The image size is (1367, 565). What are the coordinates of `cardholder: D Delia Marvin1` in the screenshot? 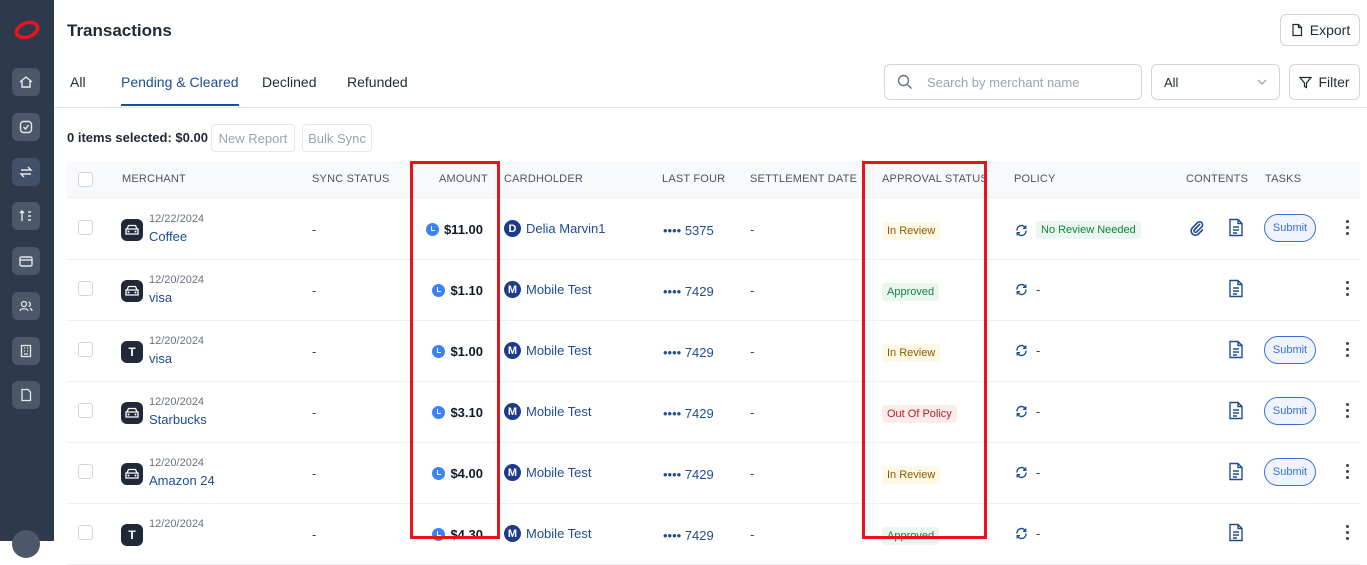 It's located at (554, 228).